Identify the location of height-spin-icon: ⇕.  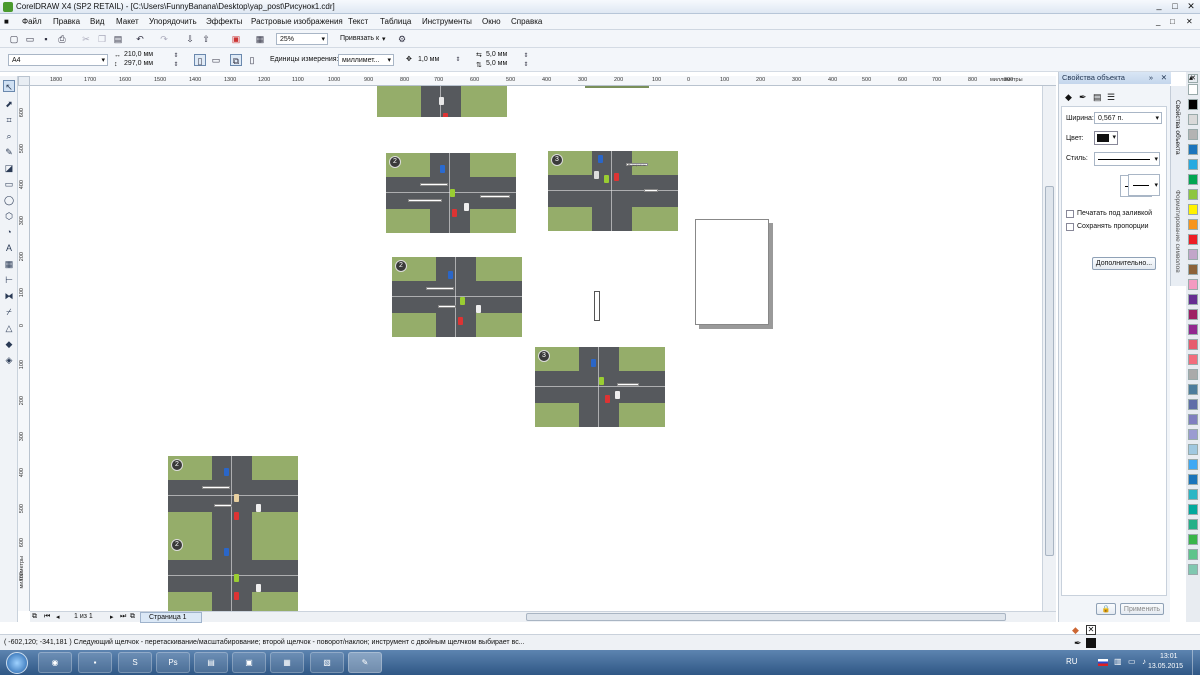
(176, 65).